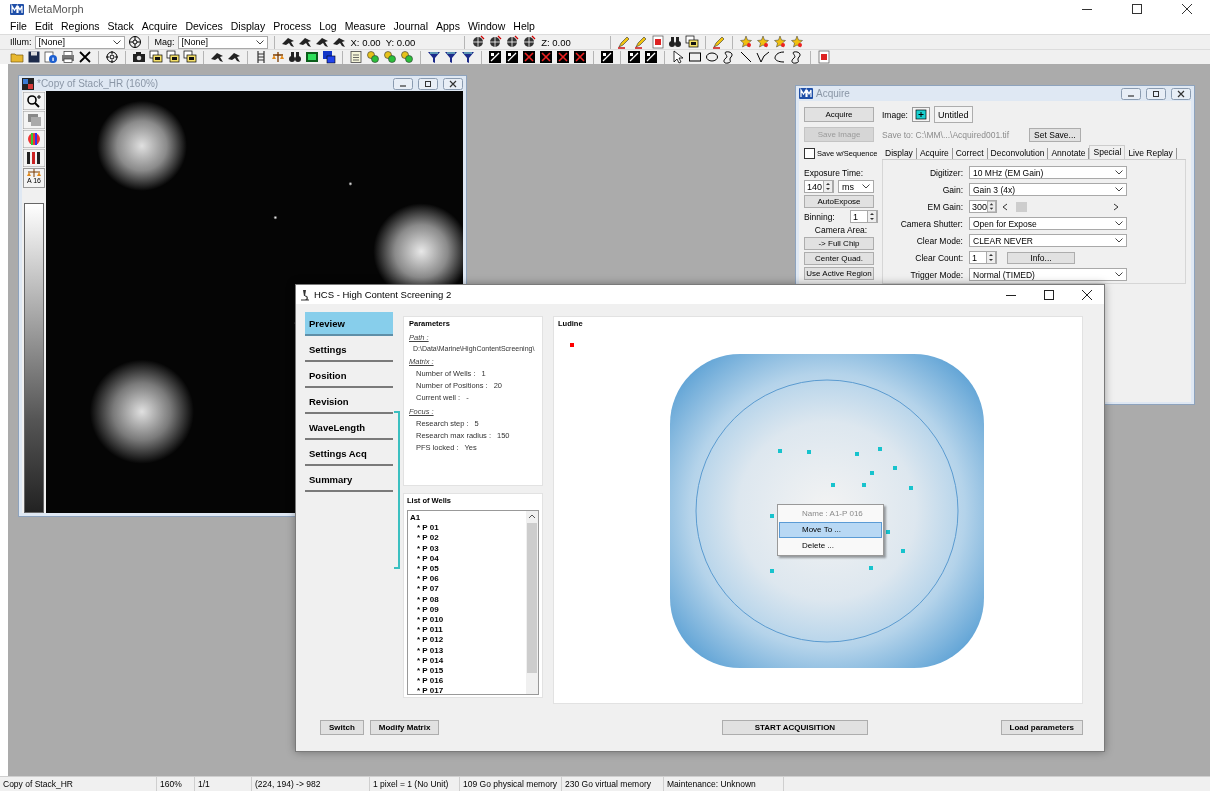 The height and width of the screenshot is (791, 1210). Describe the element at coordinates (1018, 153) in the screenshot. I see `tab: Deconvolution` at that location.